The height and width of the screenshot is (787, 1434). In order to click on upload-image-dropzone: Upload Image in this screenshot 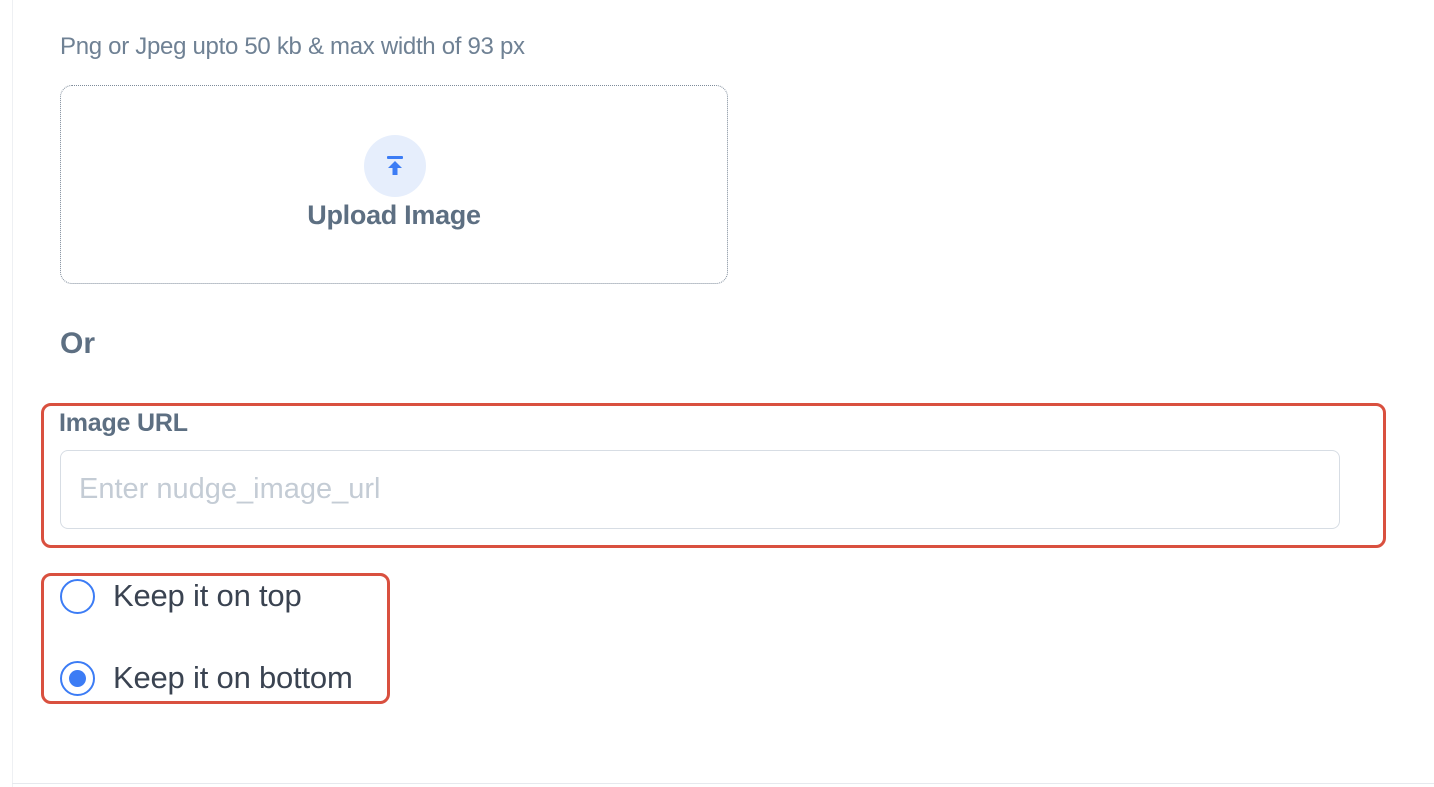, I will do `click(394, 184)`.